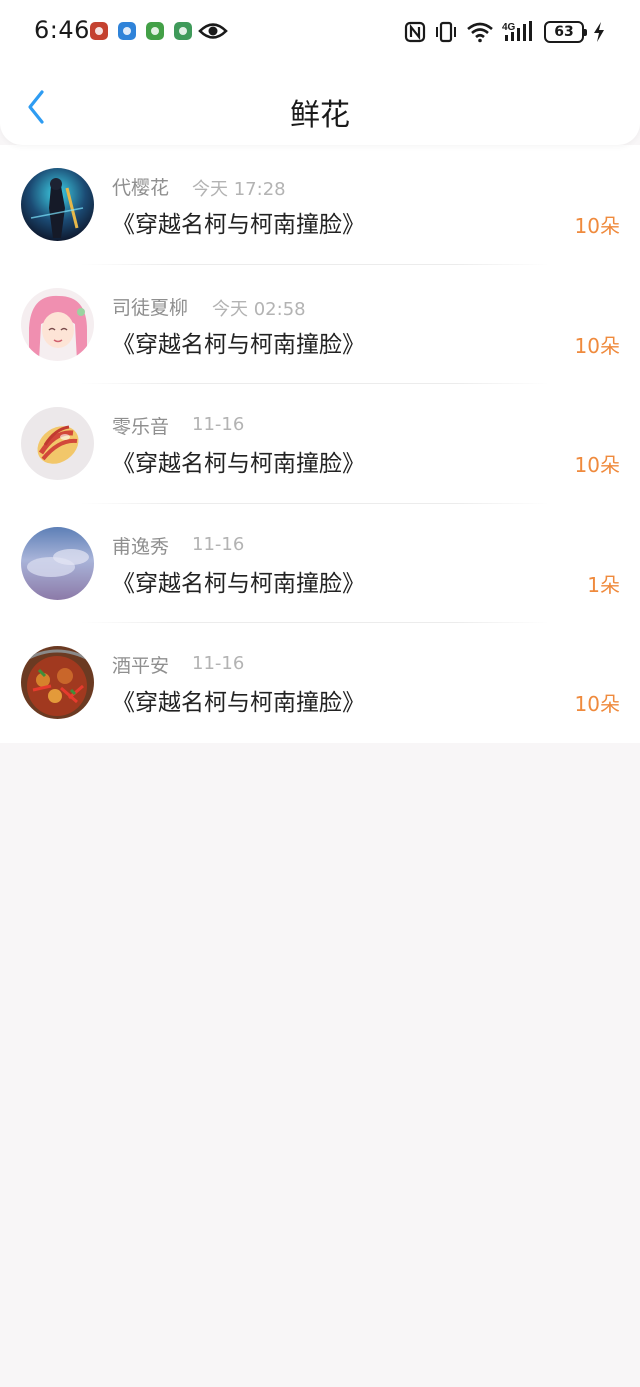 This screenshot has width=640, height=1387. Describe the element at coordinates (320, 683) in the screenshot. I see `list-item: 酒平安 11-16 《穿越名柯与柯南撞脸》 10朵` at that location.